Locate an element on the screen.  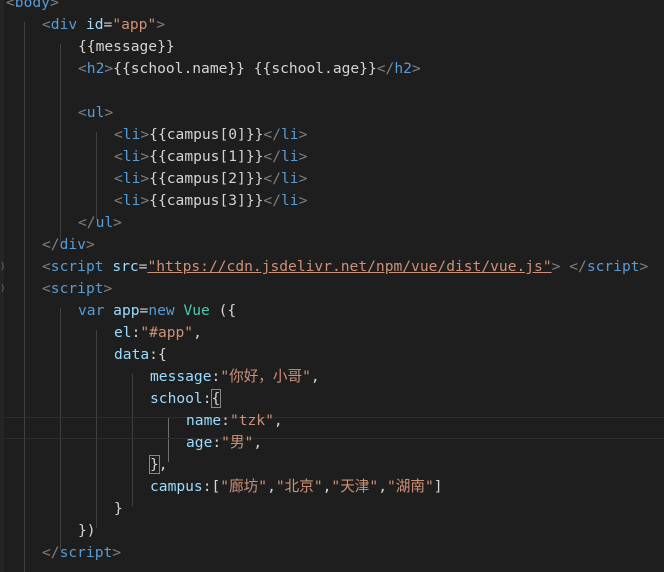
token-text: {{school.name}} {{school.age}} is located at coordinates (245, 68).